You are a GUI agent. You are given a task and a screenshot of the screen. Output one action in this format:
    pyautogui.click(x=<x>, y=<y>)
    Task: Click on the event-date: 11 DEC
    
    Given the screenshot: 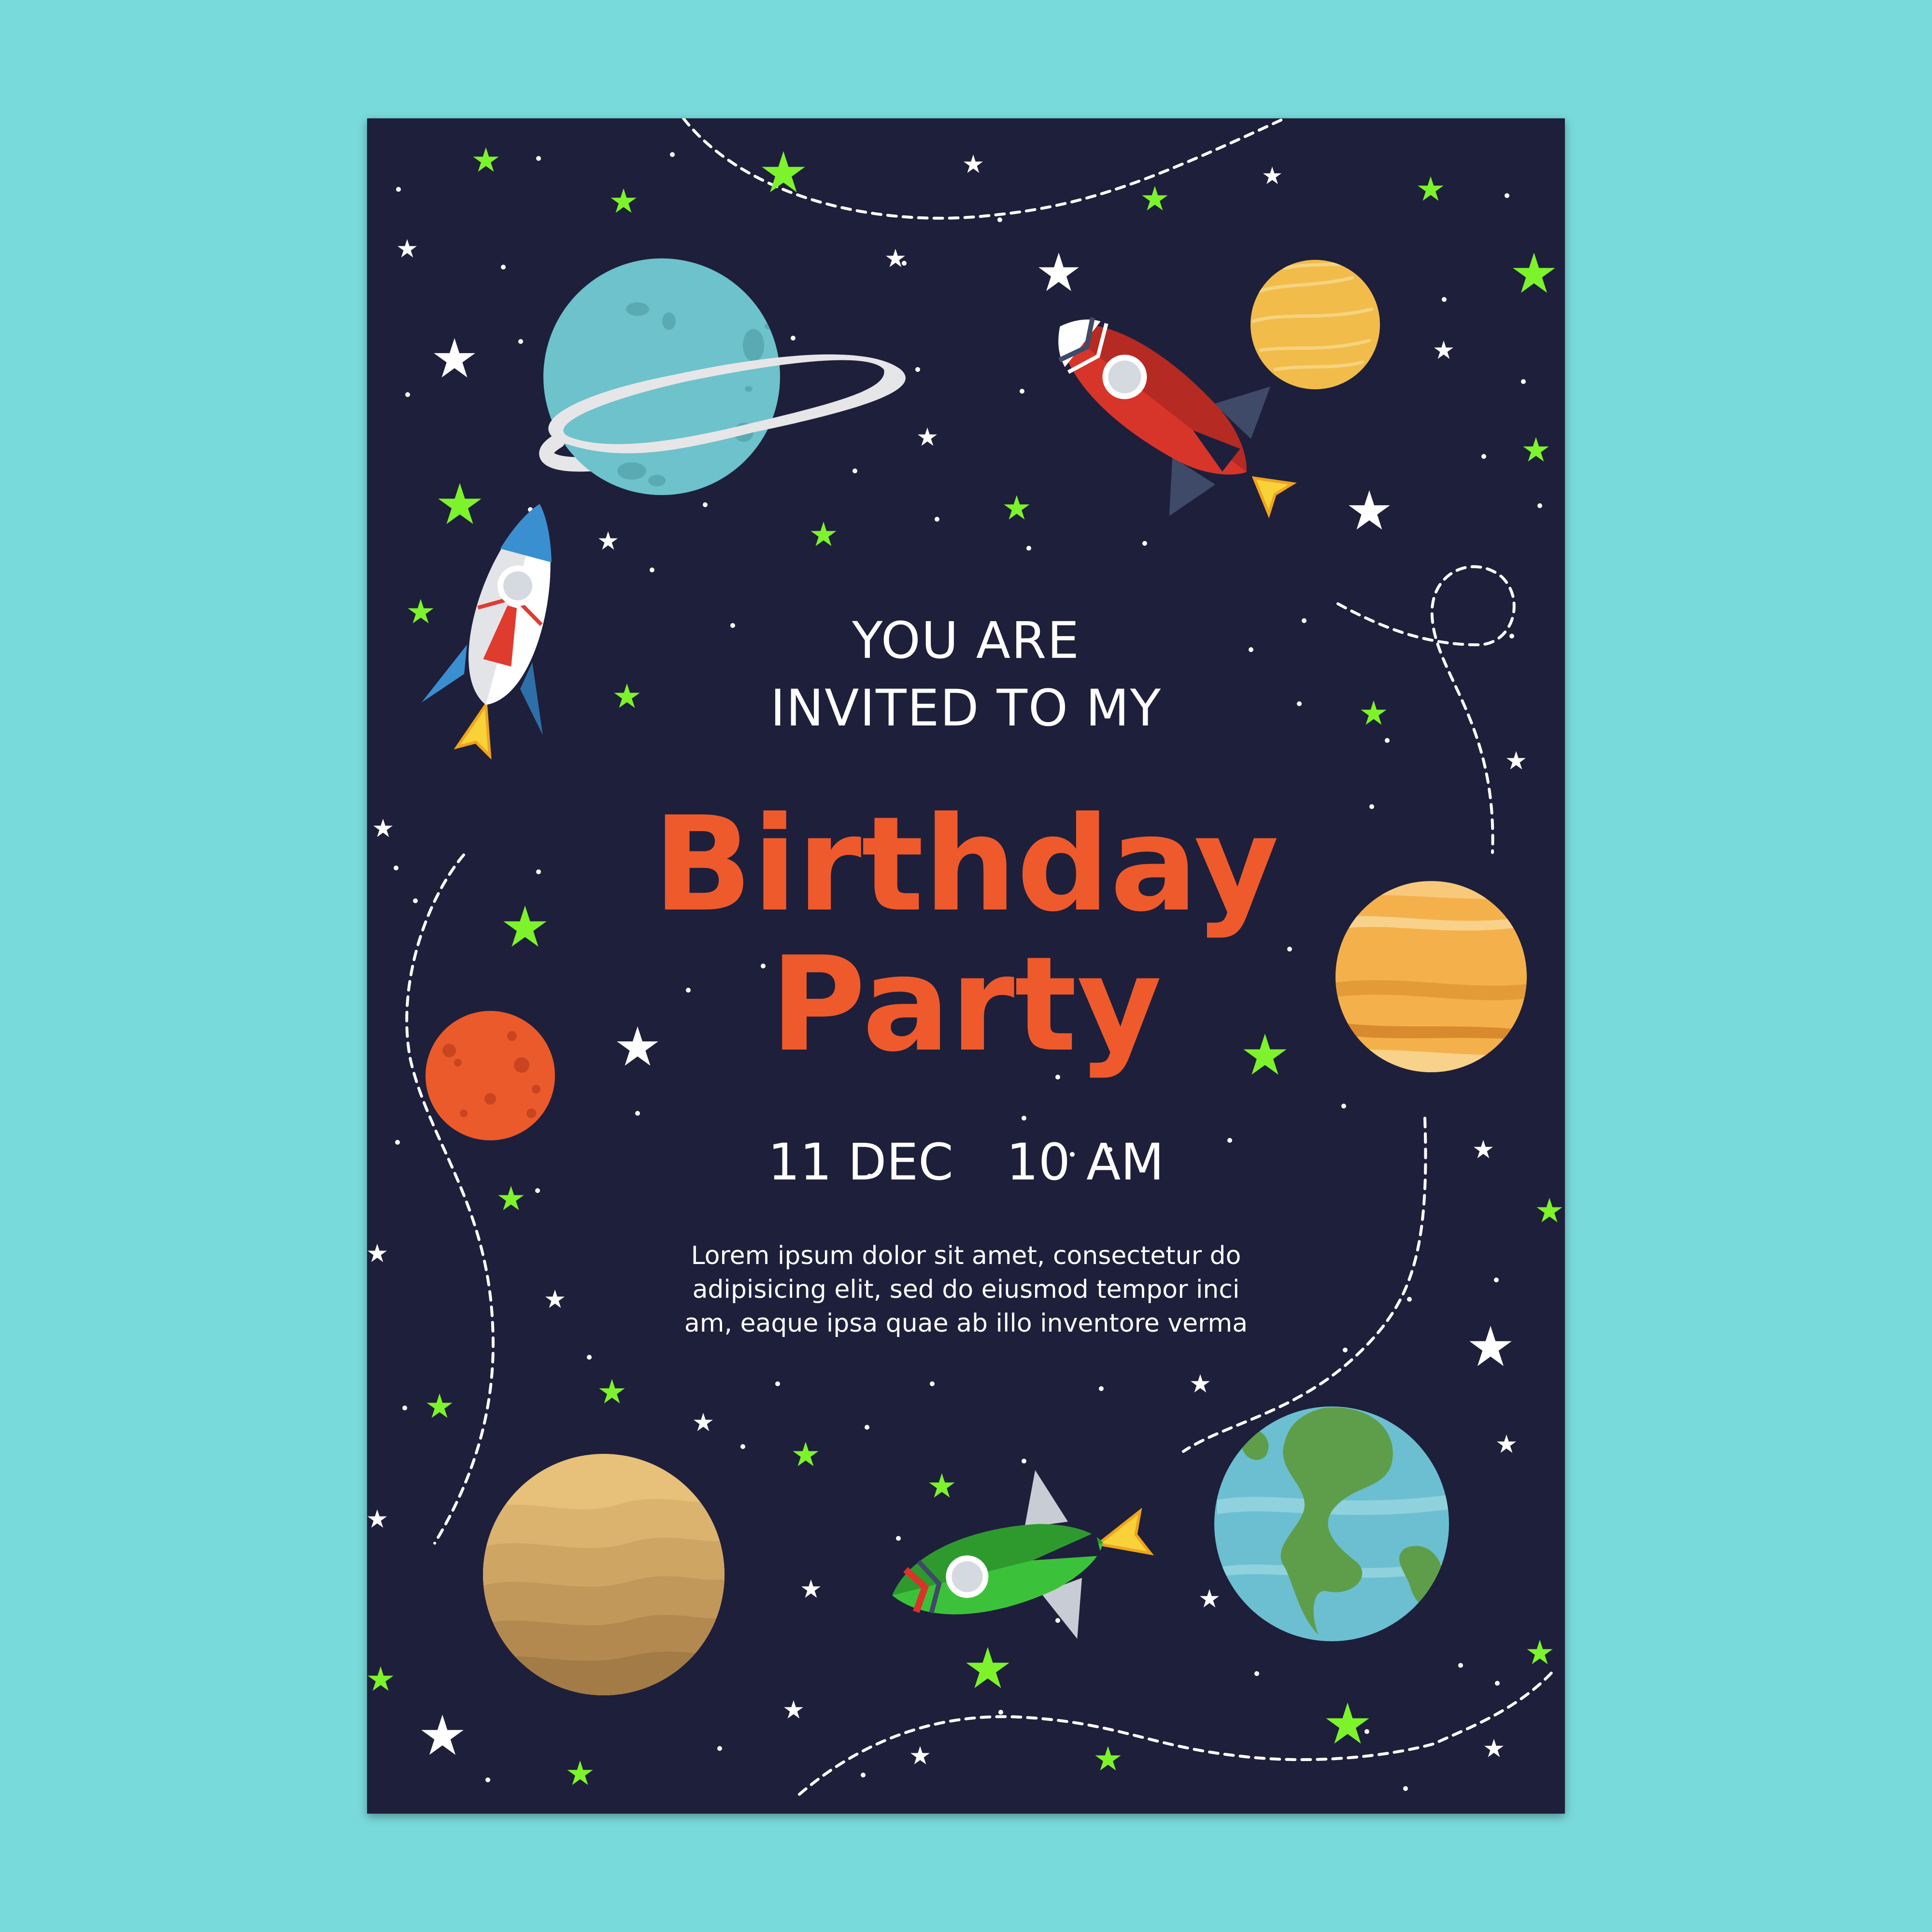 What is the action you would take?
    pyautogui.click(x=860, y=1162)
    